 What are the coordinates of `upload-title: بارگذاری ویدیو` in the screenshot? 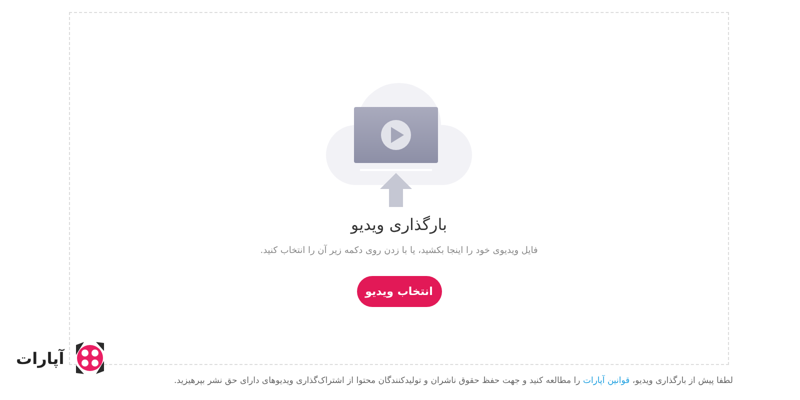 It's located at (399, 224).